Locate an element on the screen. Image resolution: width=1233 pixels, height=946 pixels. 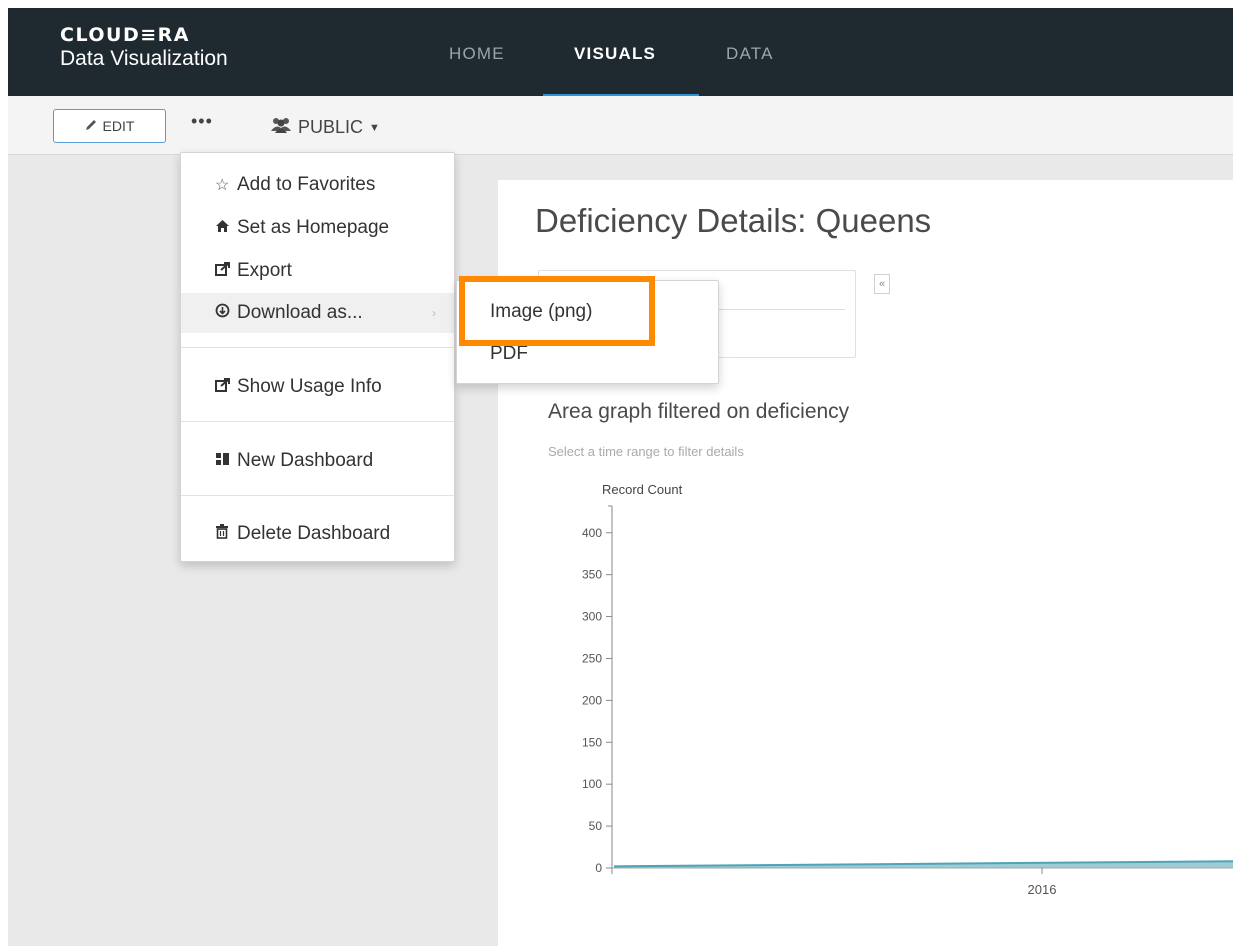
brand-logo: CLOUD≡RA Data Visualization is located at coordinates (144, 48).